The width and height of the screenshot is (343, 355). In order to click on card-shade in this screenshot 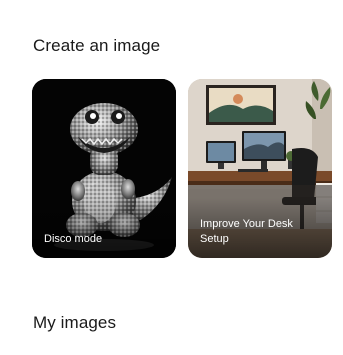, I will do `click(104, 228)`.